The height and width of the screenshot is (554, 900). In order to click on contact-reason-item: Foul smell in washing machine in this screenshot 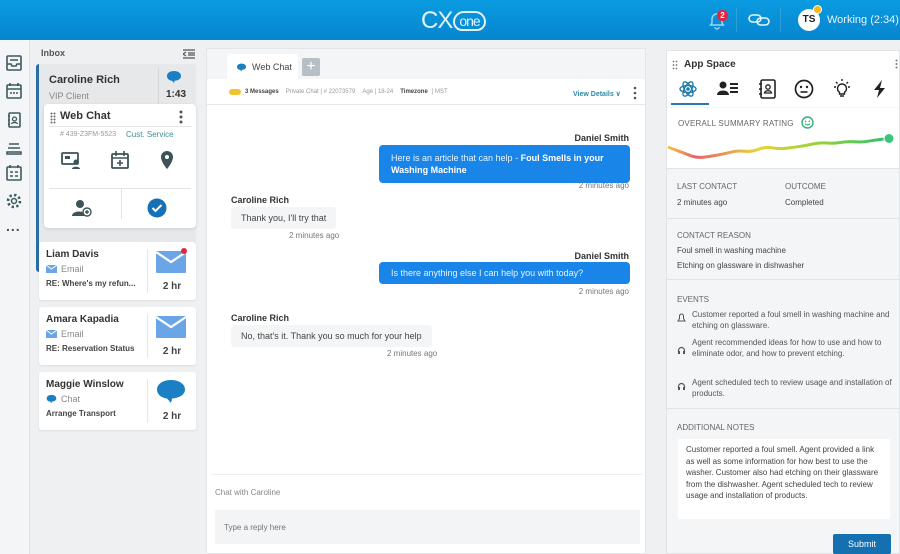, I will do `click(731, 250)`.